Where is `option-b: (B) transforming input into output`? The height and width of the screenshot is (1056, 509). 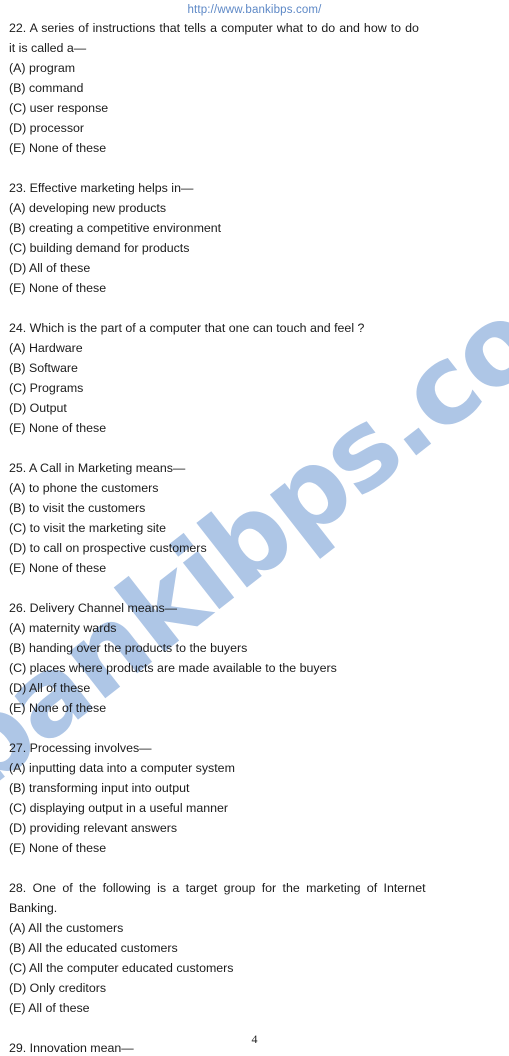
option-b: (B) transforming input into output is located at coordinates (254, 788).